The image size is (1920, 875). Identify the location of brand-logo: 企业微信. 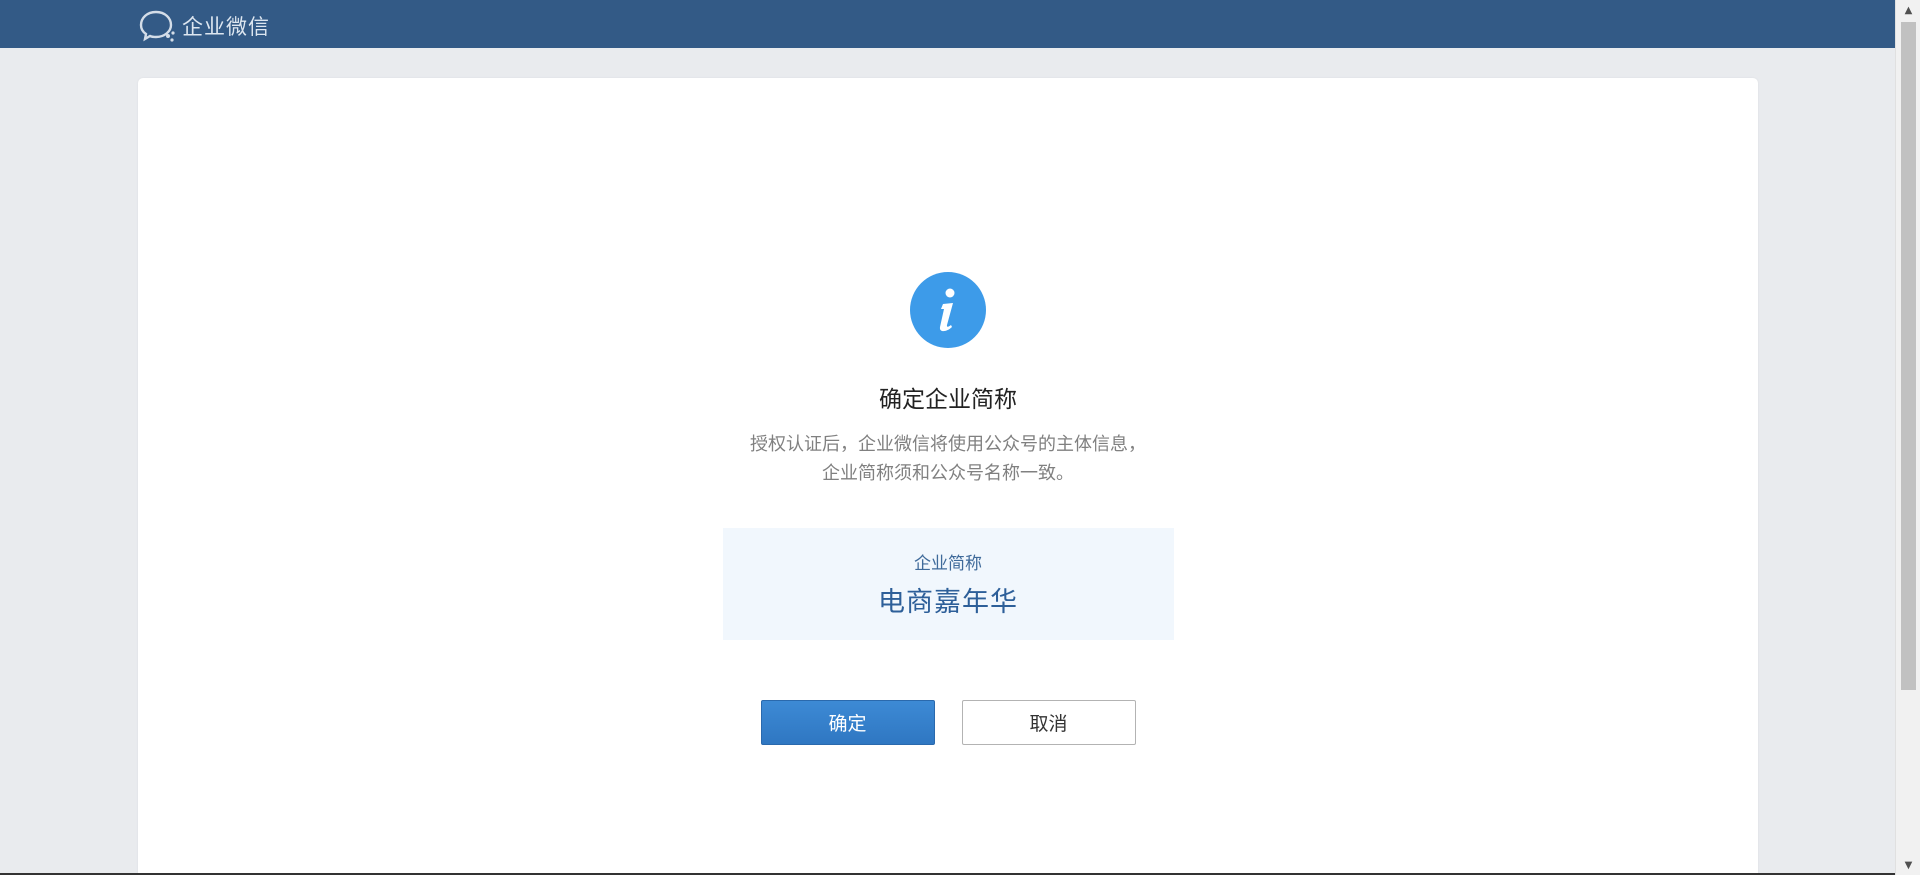
(204, 26).